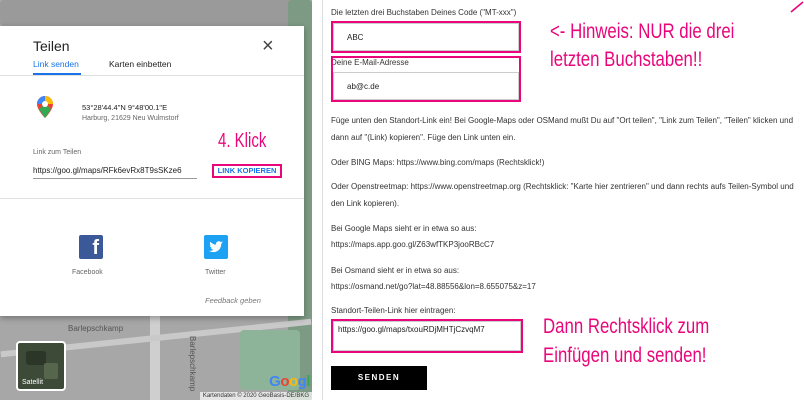 The height and width of the screenshot is (400, 804). Describe the element at coordinates (96, 328) in the screenshot. I see `map-street-label: Barlepschkamp` at that location.